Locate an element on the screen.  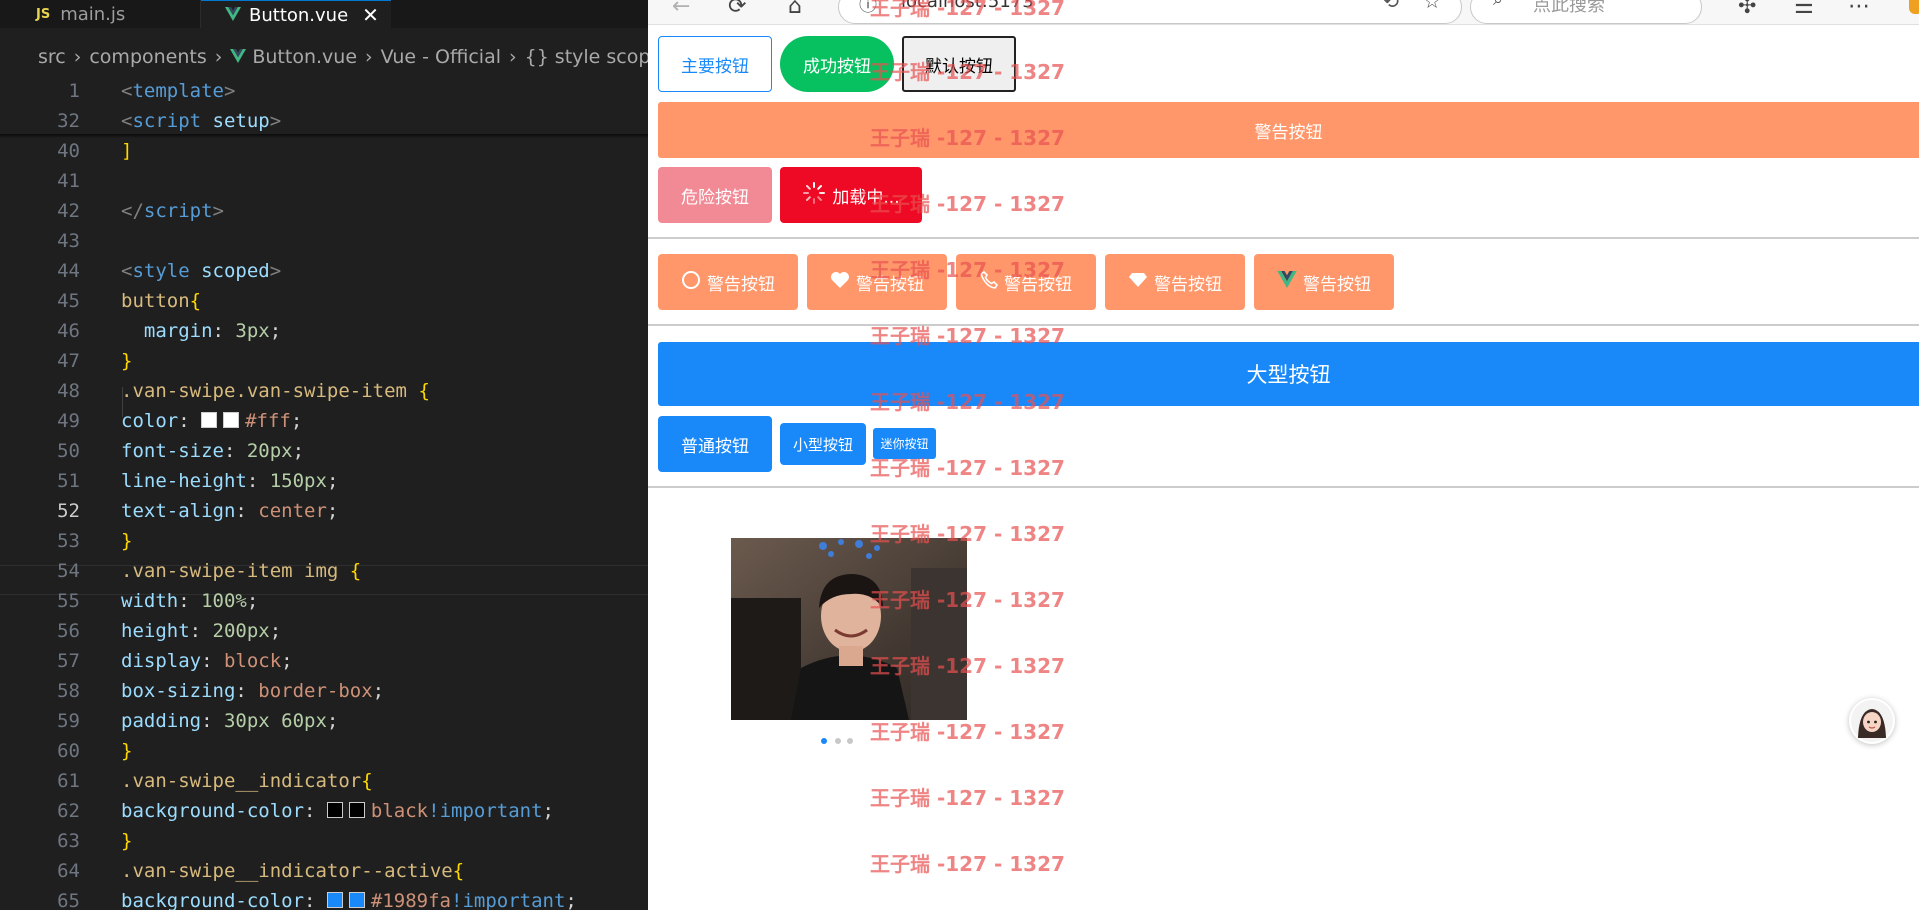
copilot-icon is located at coordinates (1914, 7).